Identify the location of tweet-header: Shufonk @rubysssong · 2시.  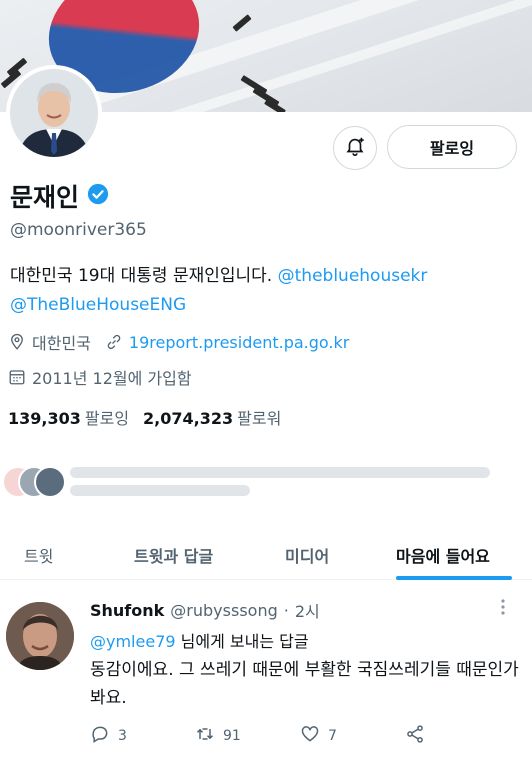
(205, 610).